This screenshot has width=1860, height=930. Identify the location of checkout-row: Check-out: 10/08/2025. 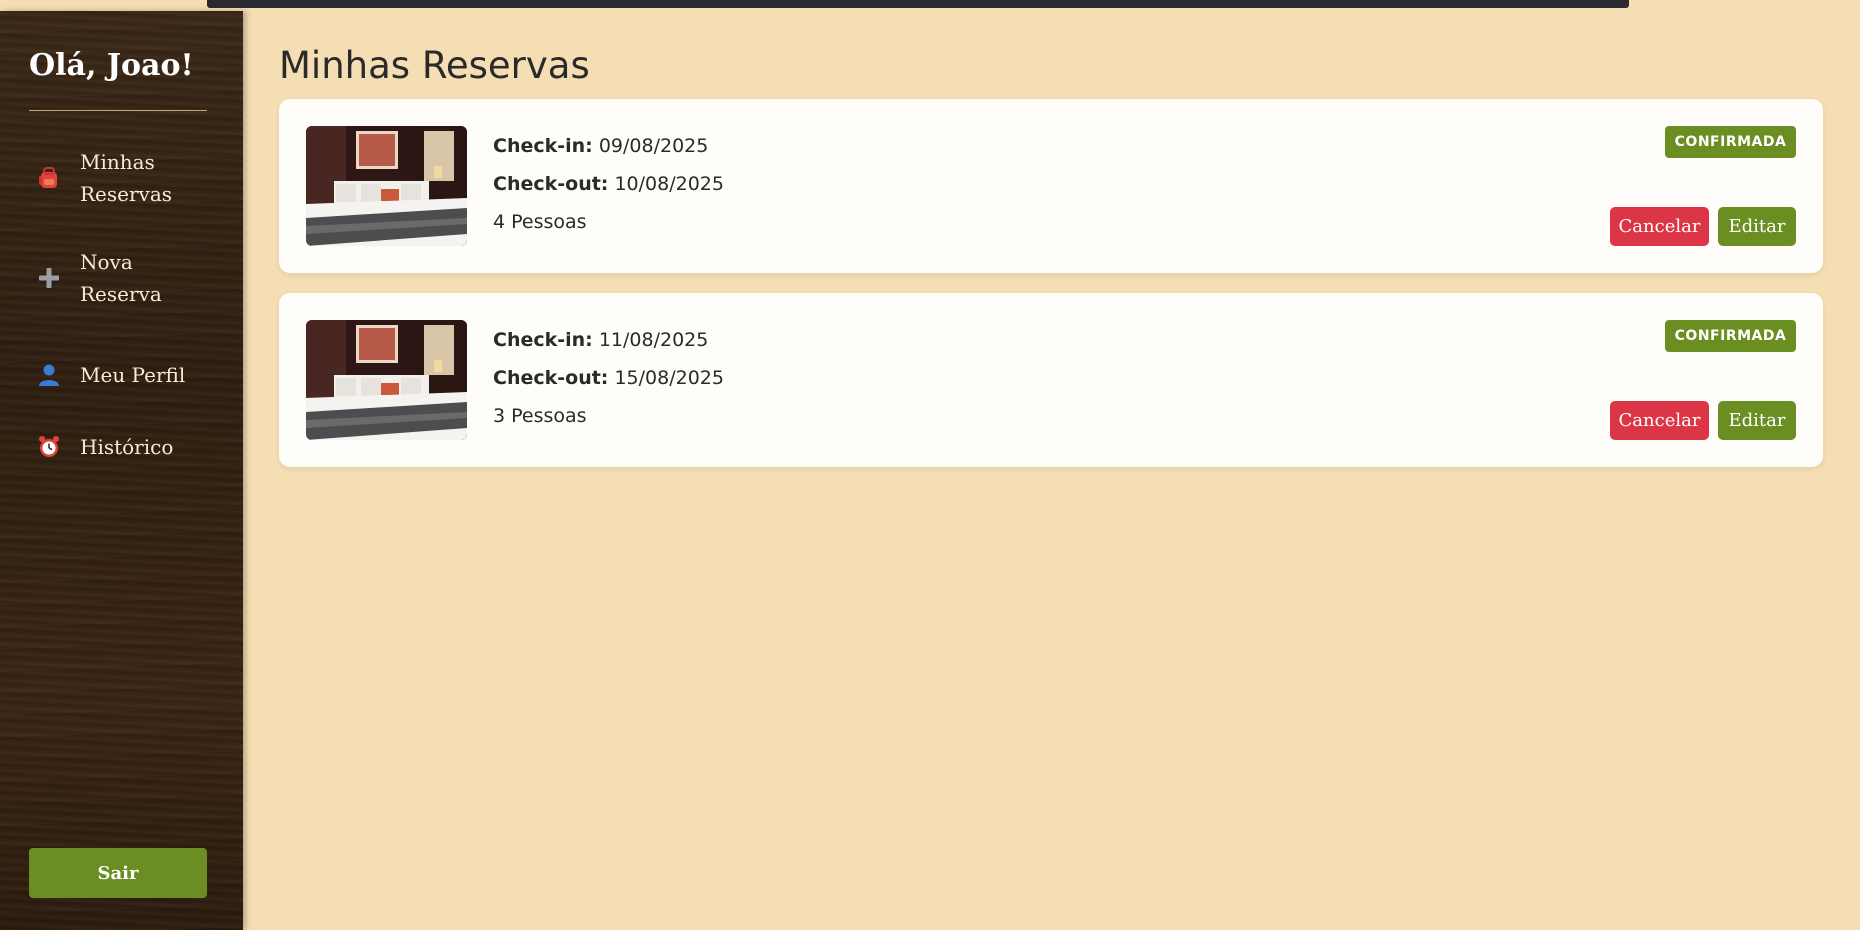
(608, 192).